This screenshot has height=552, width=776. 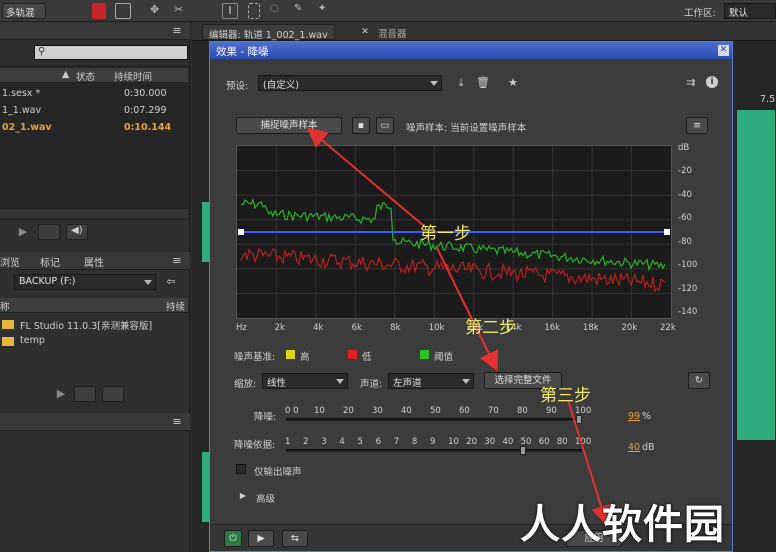 I want to click on advanced-label: 高级, so click(x=265, y=498).